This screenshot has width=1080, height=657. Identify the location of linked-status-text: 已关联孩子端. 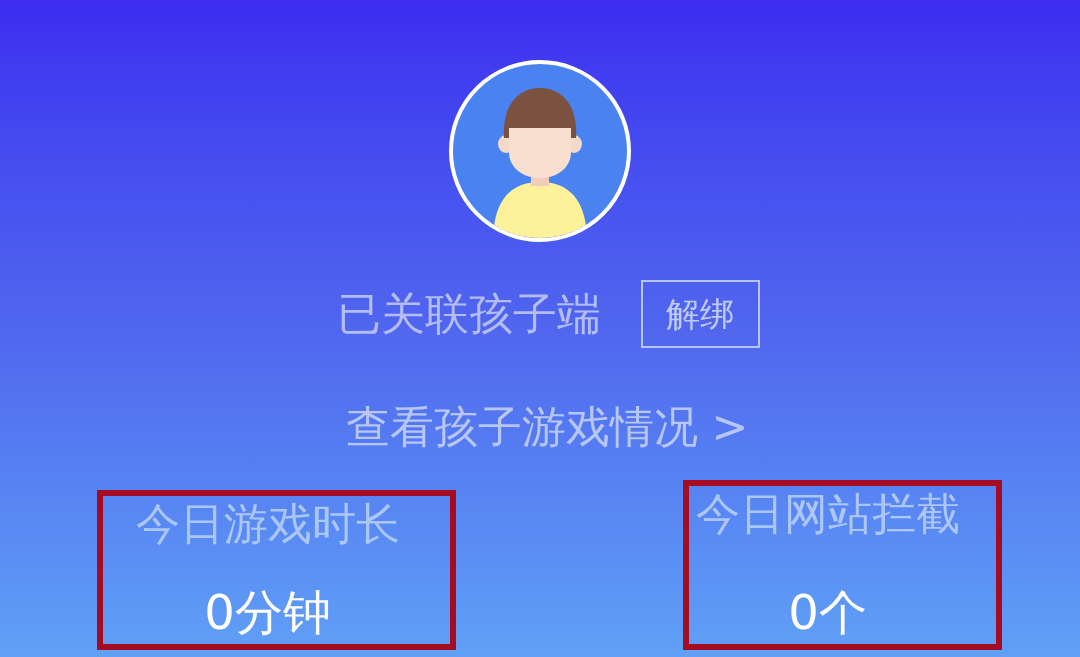
(468, 314).